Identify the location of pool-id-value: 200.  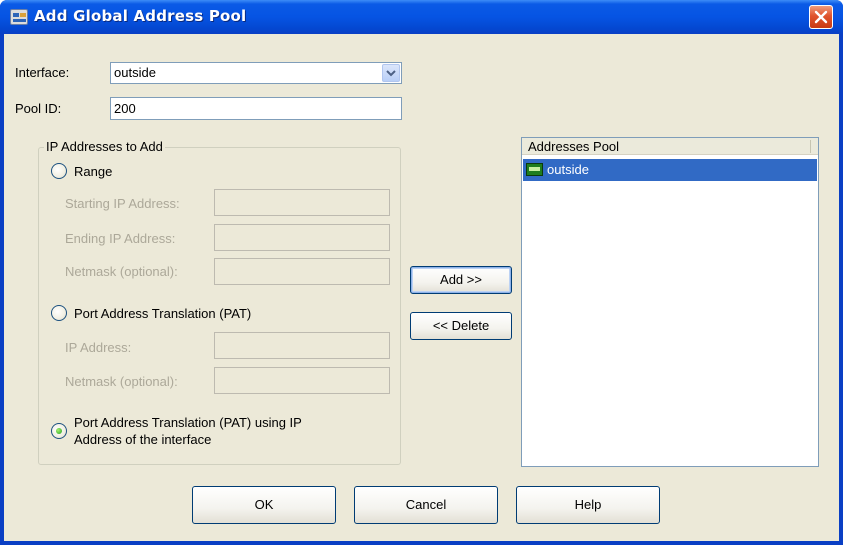
(125, 108).